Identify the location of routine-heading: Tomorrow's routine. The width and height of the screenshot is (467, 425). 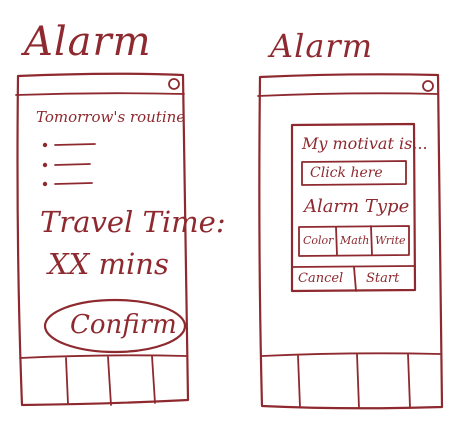
(111, 117).